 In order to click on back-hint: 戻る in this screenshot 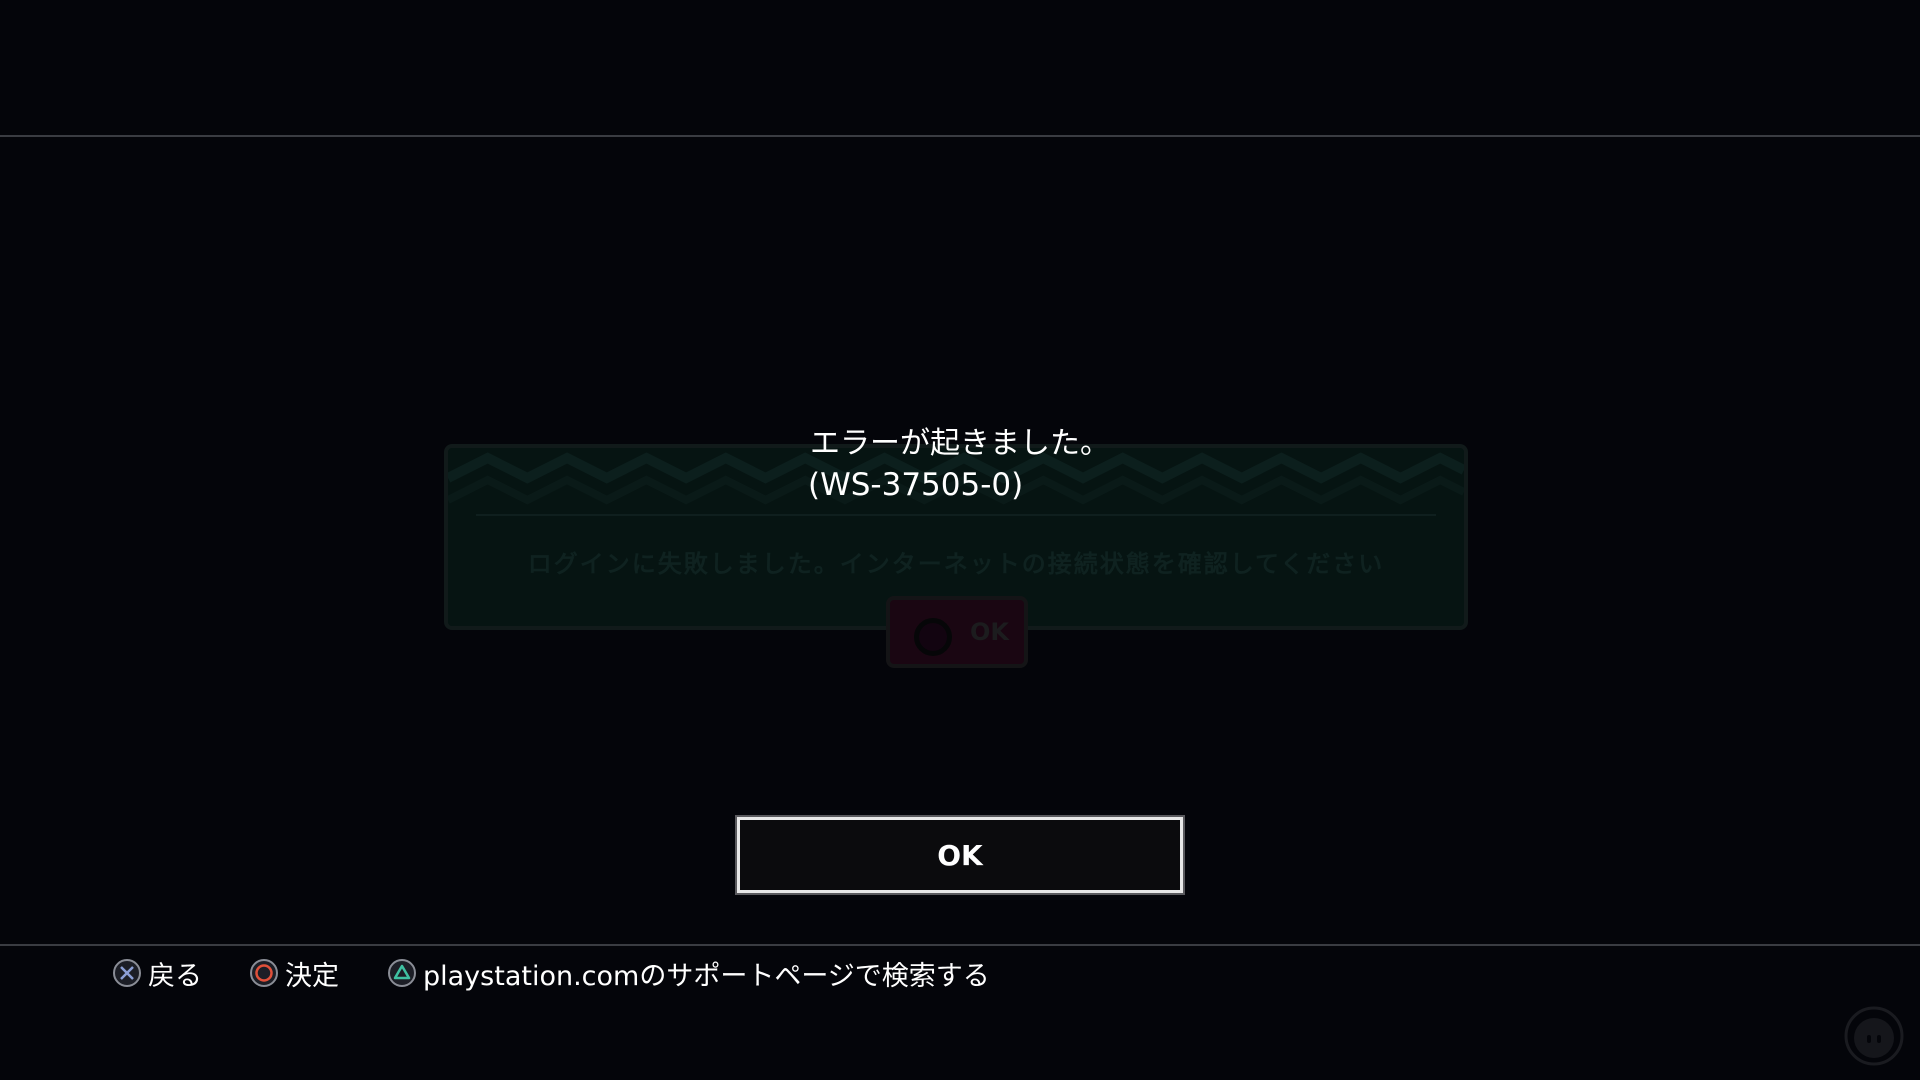, I will do `click(157, 973)`.